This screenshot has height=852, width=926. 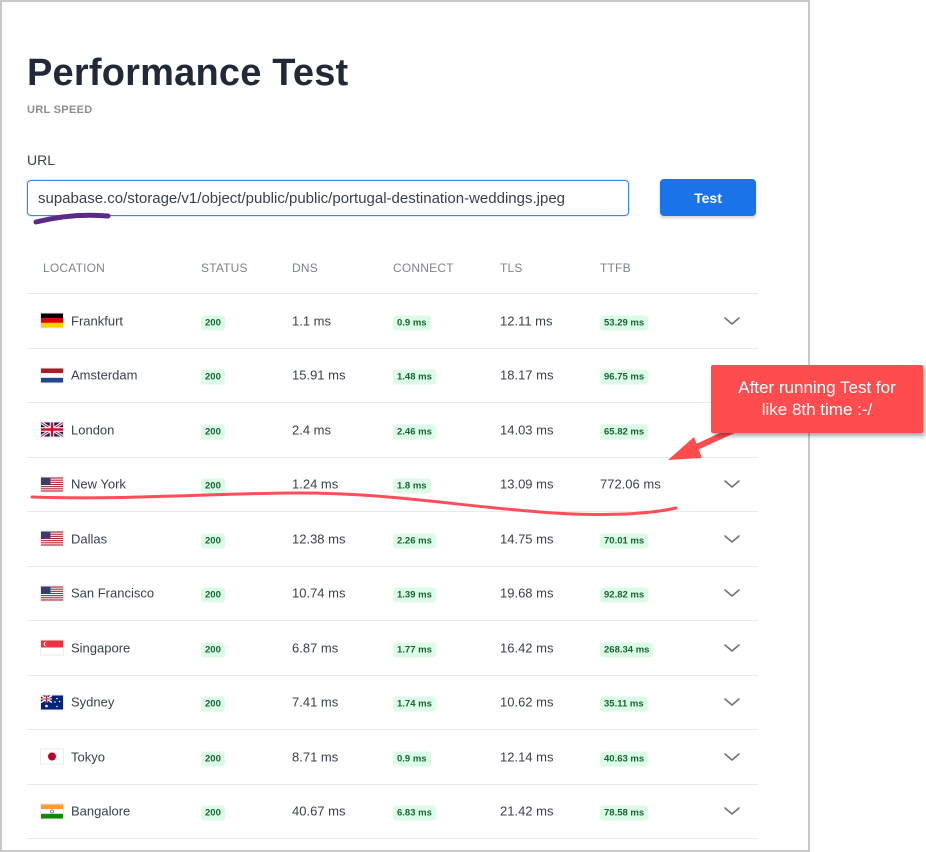 I want to click on location-cell: Sydney, so click(x=77, y=702).